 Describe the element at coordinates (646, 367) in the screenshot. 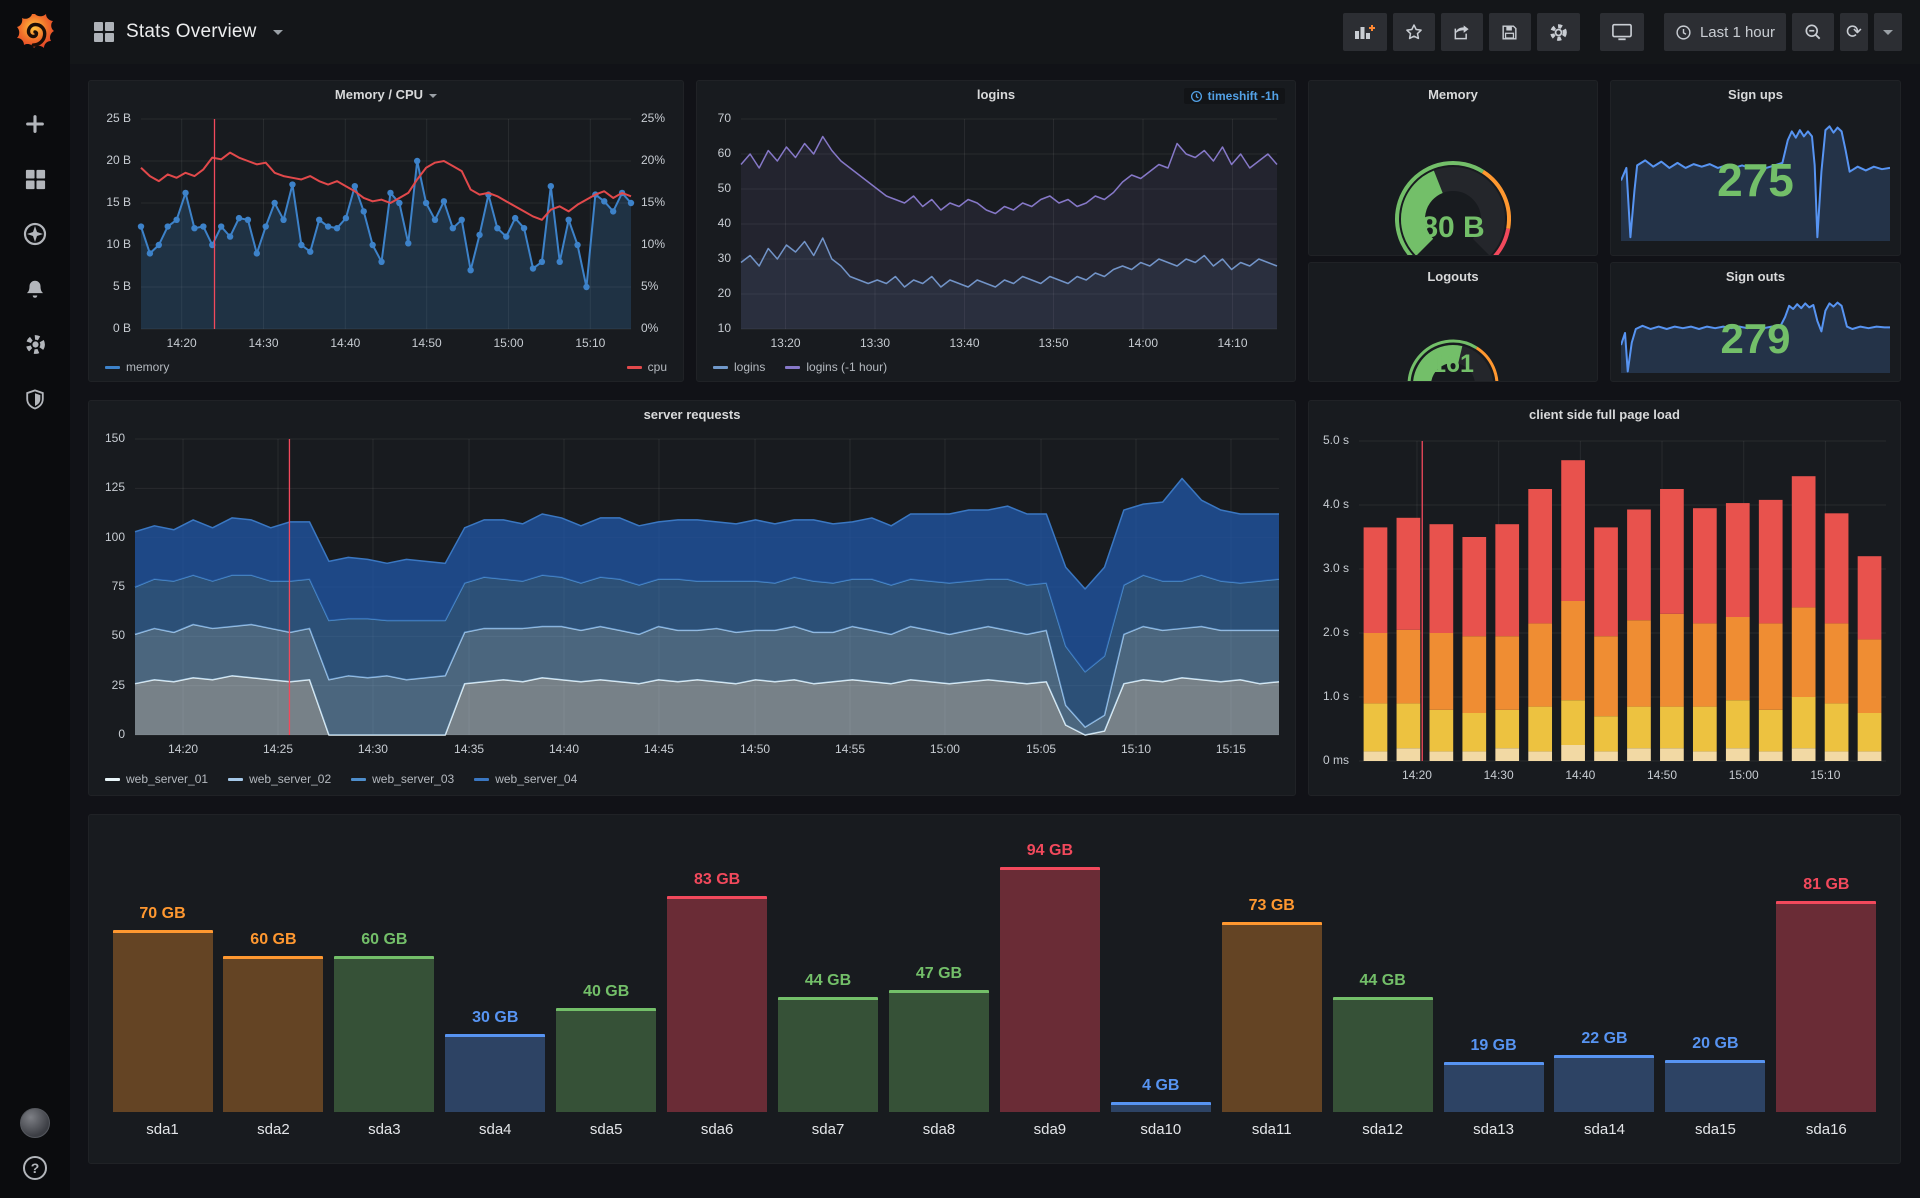

I see `legend-item: cpu` at that location.